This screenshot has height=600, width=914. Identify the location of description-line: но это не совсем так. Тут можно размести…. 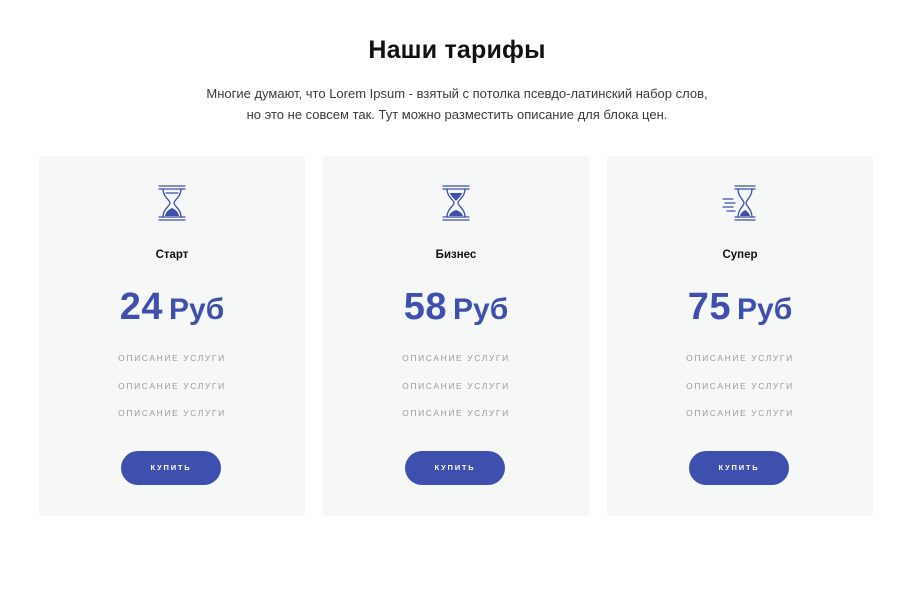
(457, 114).